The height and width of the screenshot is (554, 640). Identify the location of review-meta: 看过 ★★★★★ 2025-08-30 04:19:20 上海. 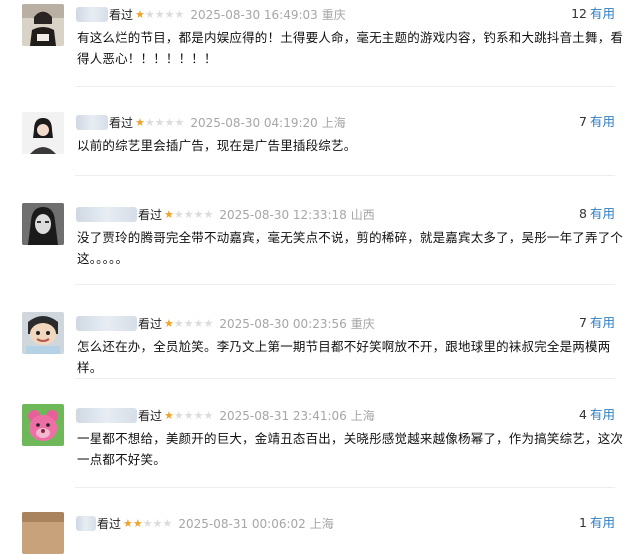
(211, 122).